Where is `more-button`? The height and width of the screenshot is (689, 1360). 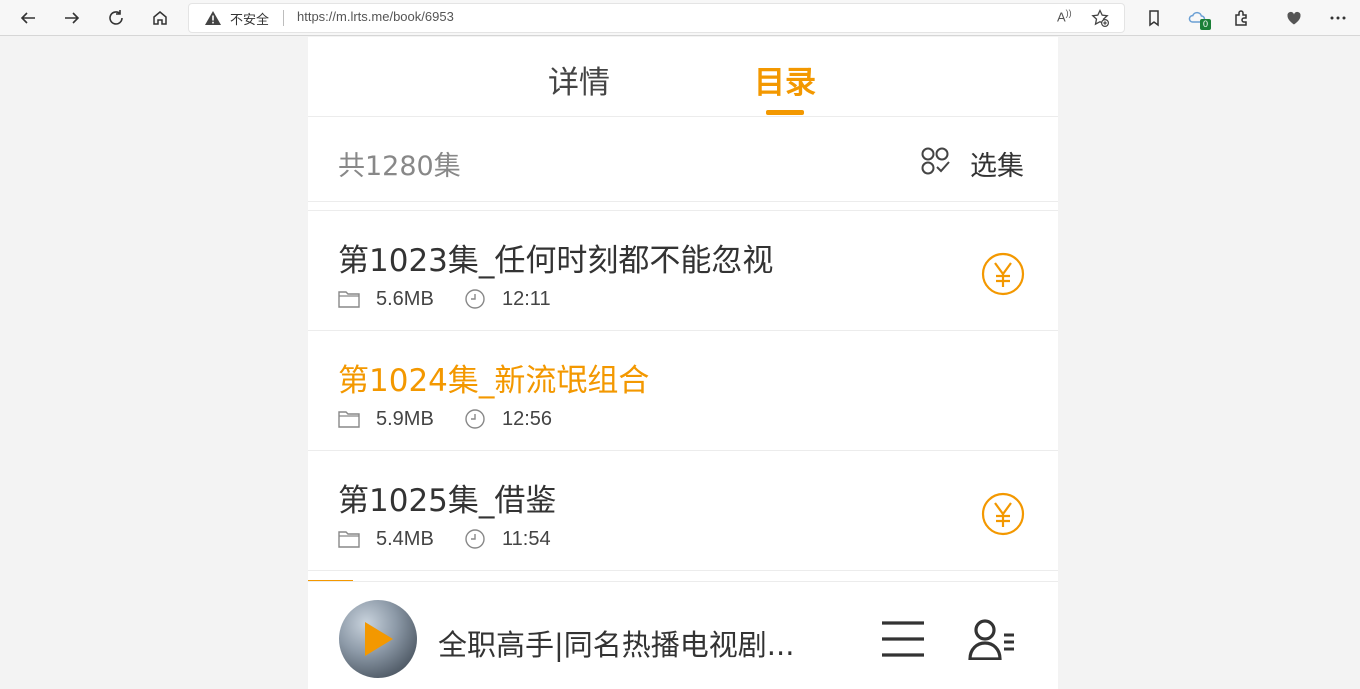
more-button is located at coordinates (1338, 18).